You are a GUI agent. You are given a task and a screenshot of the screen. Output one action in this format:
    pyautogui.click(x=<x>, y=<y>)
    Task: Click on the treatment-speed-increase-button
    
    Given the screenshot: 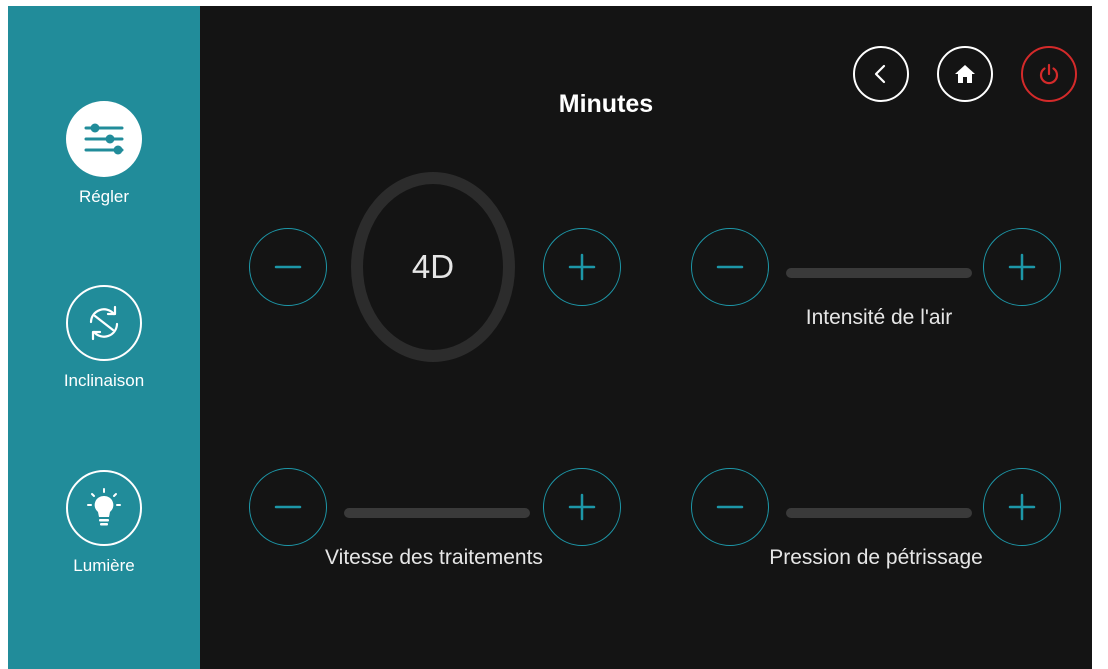 What is the action you would take?
    pyautogui.click(x=582, y=507)
    